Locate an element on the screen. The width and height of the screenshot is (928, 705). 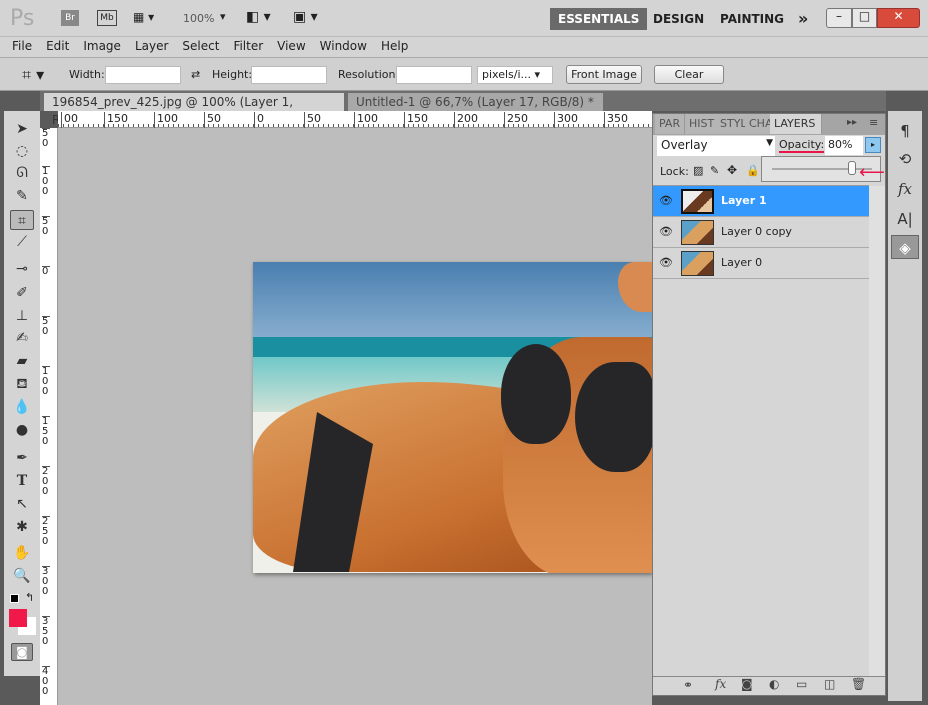
paint-bucket-tool-icon: ⛾ is located at coordinates (22, 384).